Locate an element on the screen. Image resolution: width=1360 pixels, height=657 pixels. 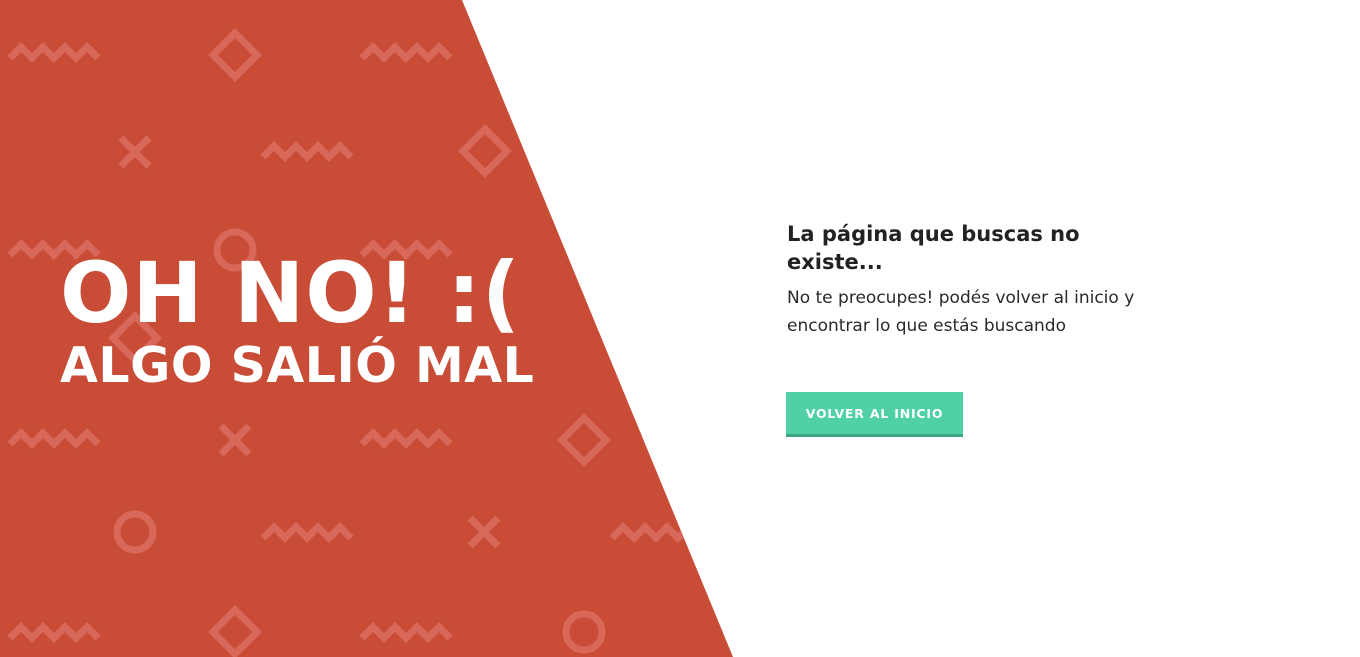
error-headline: OH NO! :( ALGO SALIÓ MAL is located at coordinates (297, 321).